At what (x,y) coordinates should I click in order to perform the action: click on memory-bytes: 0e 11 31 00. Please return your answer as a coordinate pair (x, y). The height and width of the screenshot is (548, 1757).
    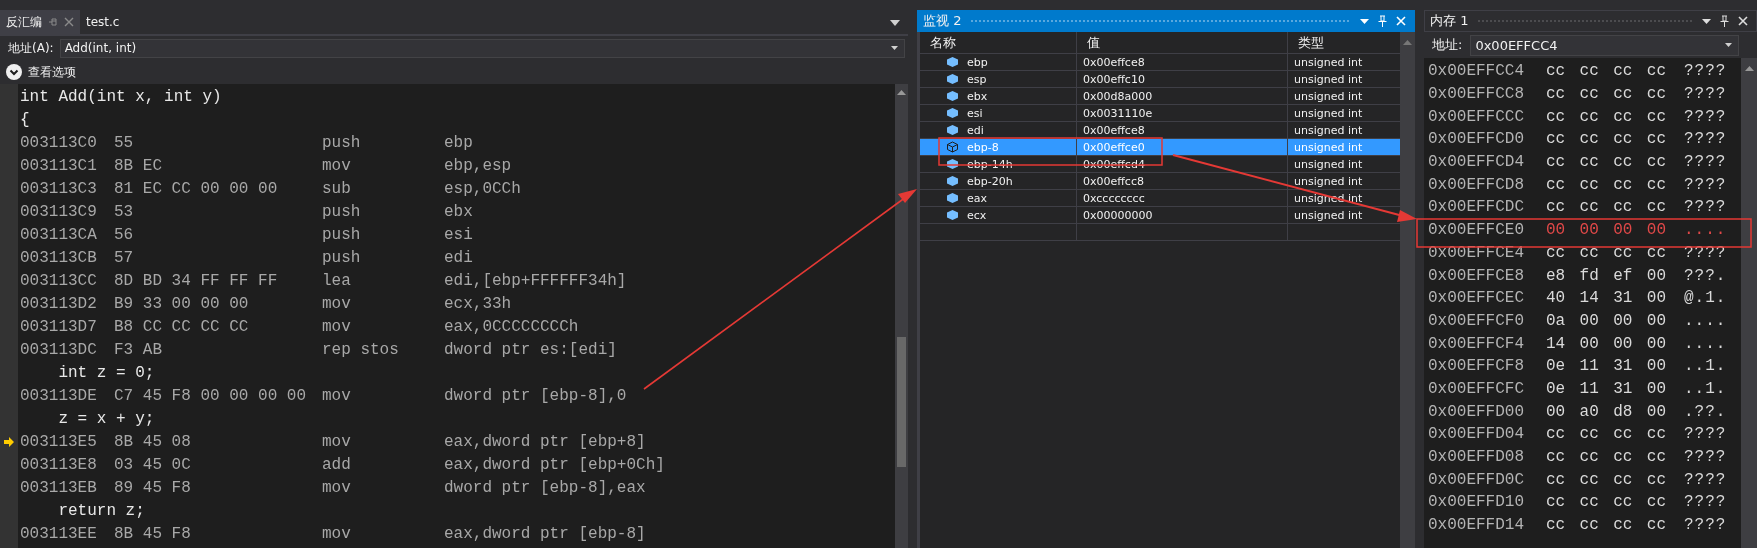
    Looking at the image, I should click on (1607, 388).